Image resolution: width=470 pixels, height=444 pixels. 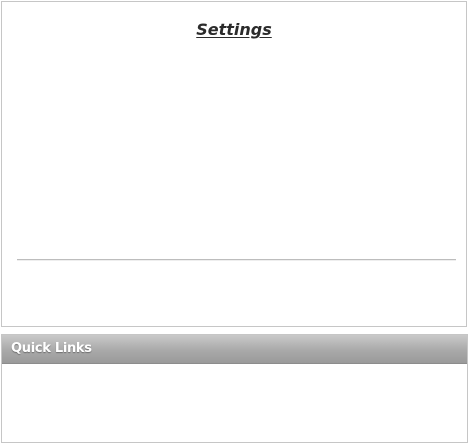 What do you see at coordinates (234, 349) in the screenshot?
I see `quick-links-header: Quick Links` at bounding box center [234, 349].